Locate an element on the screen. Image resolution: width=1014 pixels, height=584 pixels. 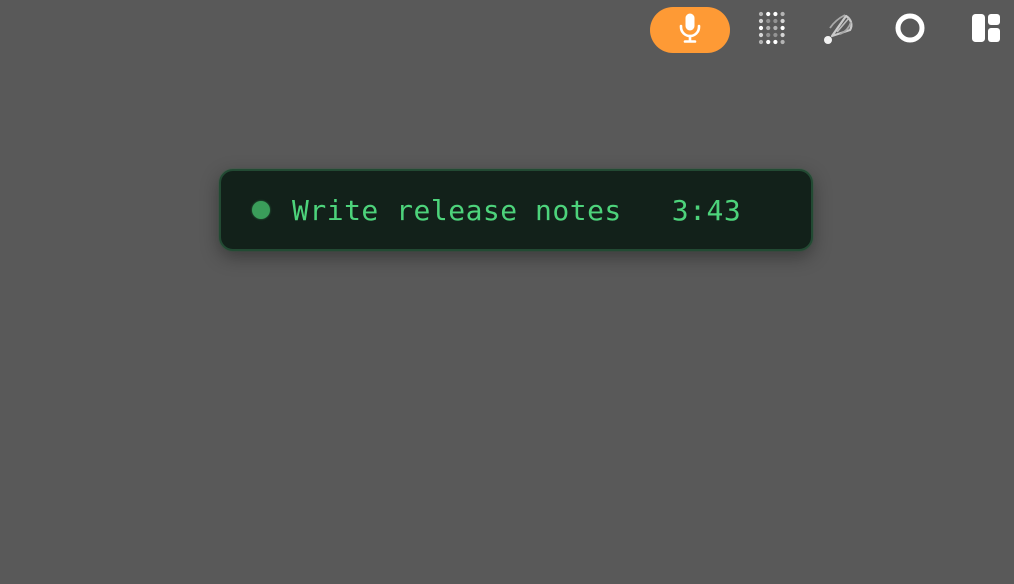
circle-ring-icon is located at coordinates (910, 30).